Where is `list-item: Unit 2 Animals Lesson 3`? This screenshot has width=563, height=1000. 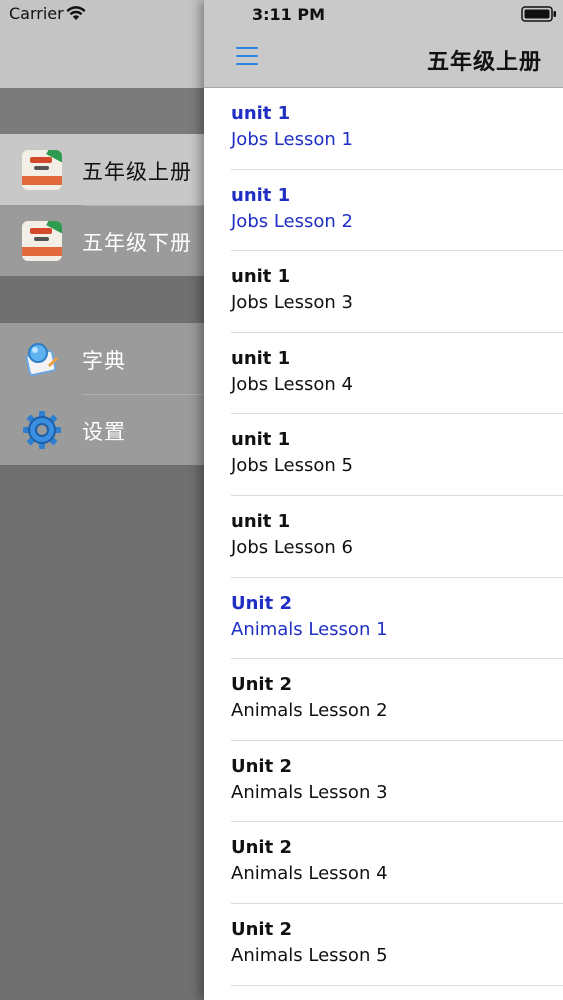
list-item: Unit 2 Animals Lesson 3 is located at coordinates (383, 782).